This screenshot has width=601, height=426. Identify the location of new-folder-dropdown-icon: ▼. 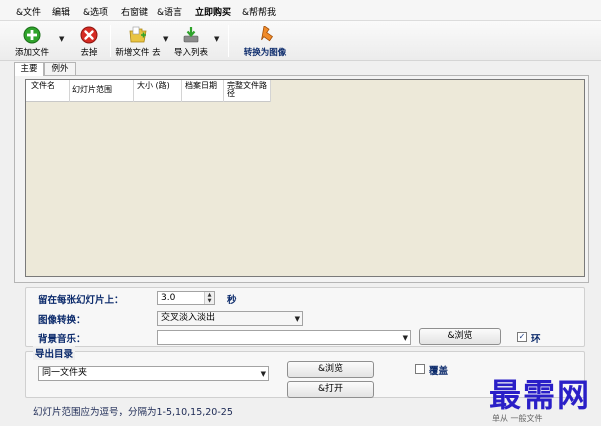
(165, 39).